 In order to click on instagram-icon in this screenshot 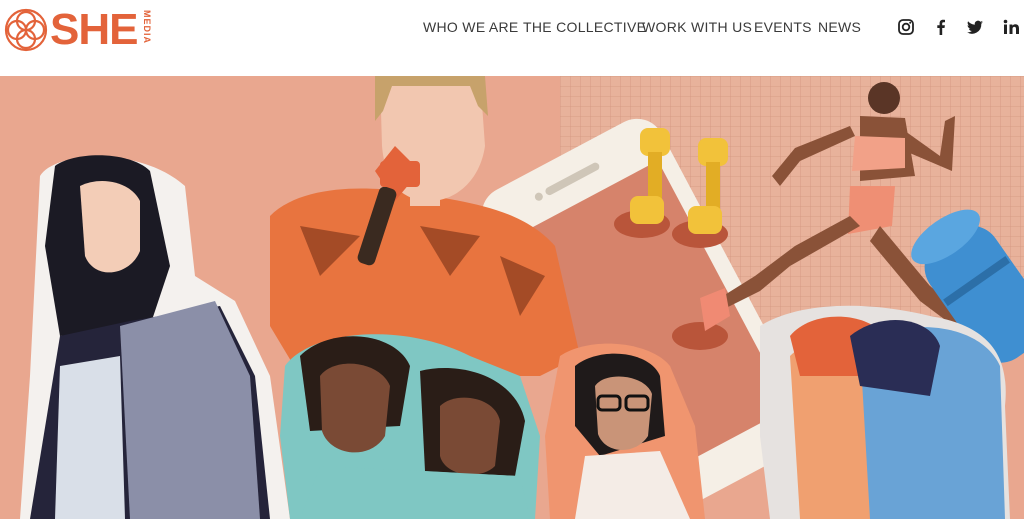, I will do `click(906, 27)`.